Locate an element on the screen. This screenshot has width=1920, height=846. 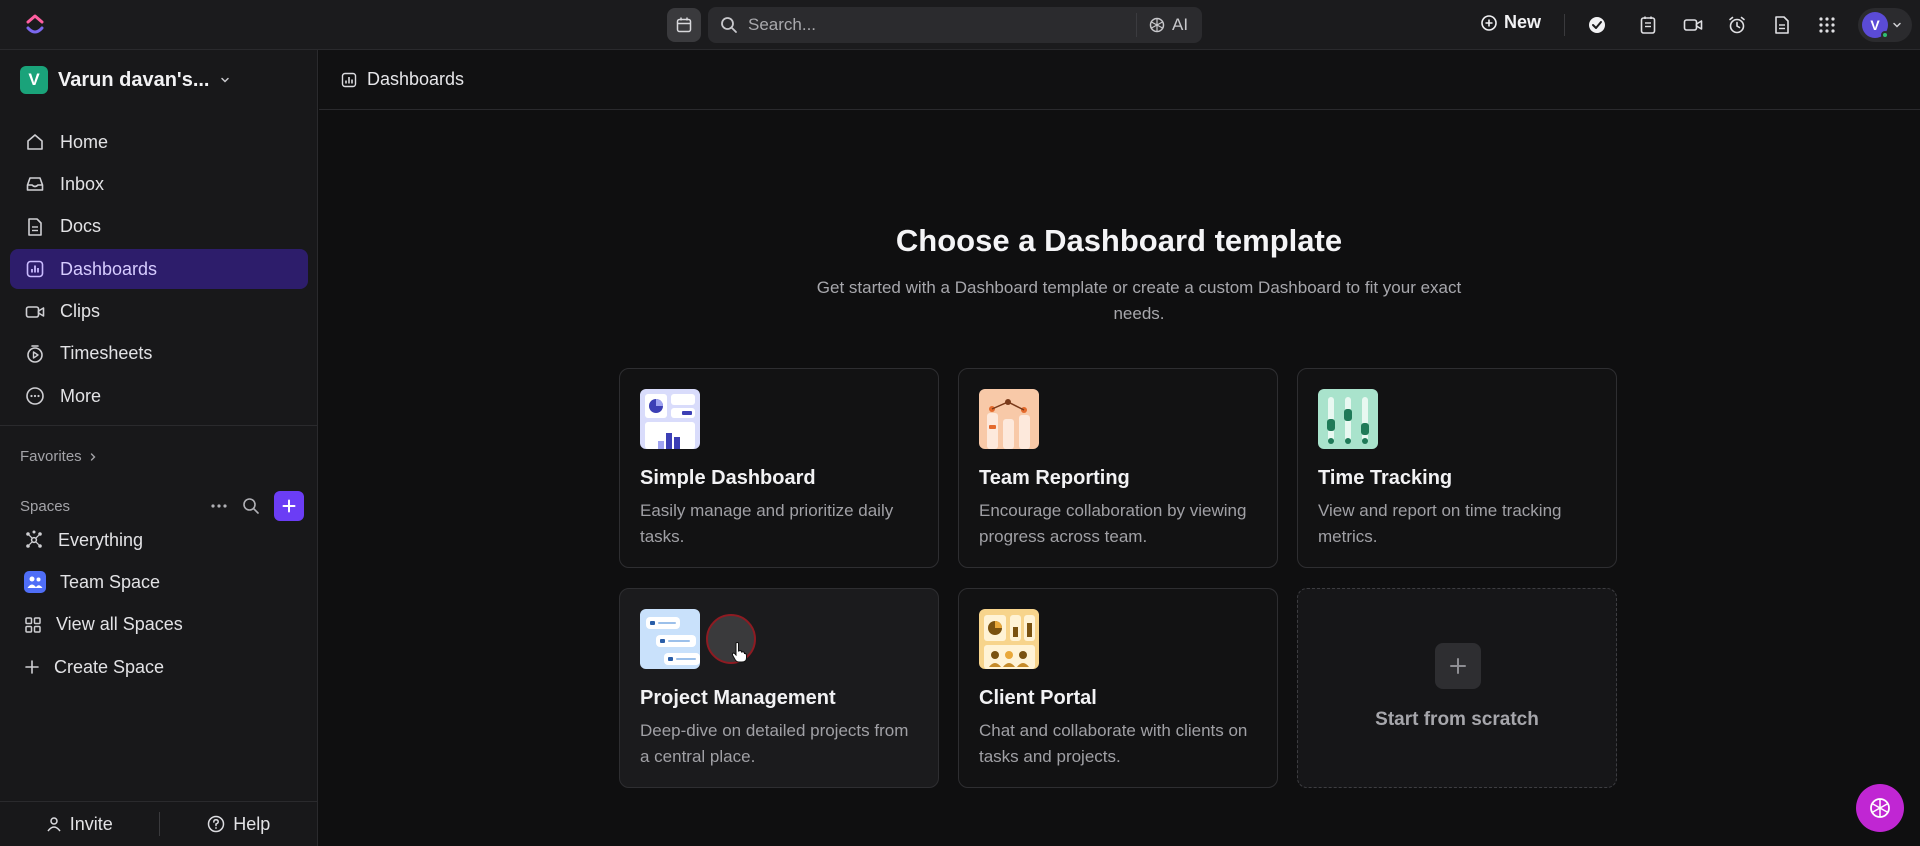
spaces-label: Spaces is located at coordinates (45, 506).